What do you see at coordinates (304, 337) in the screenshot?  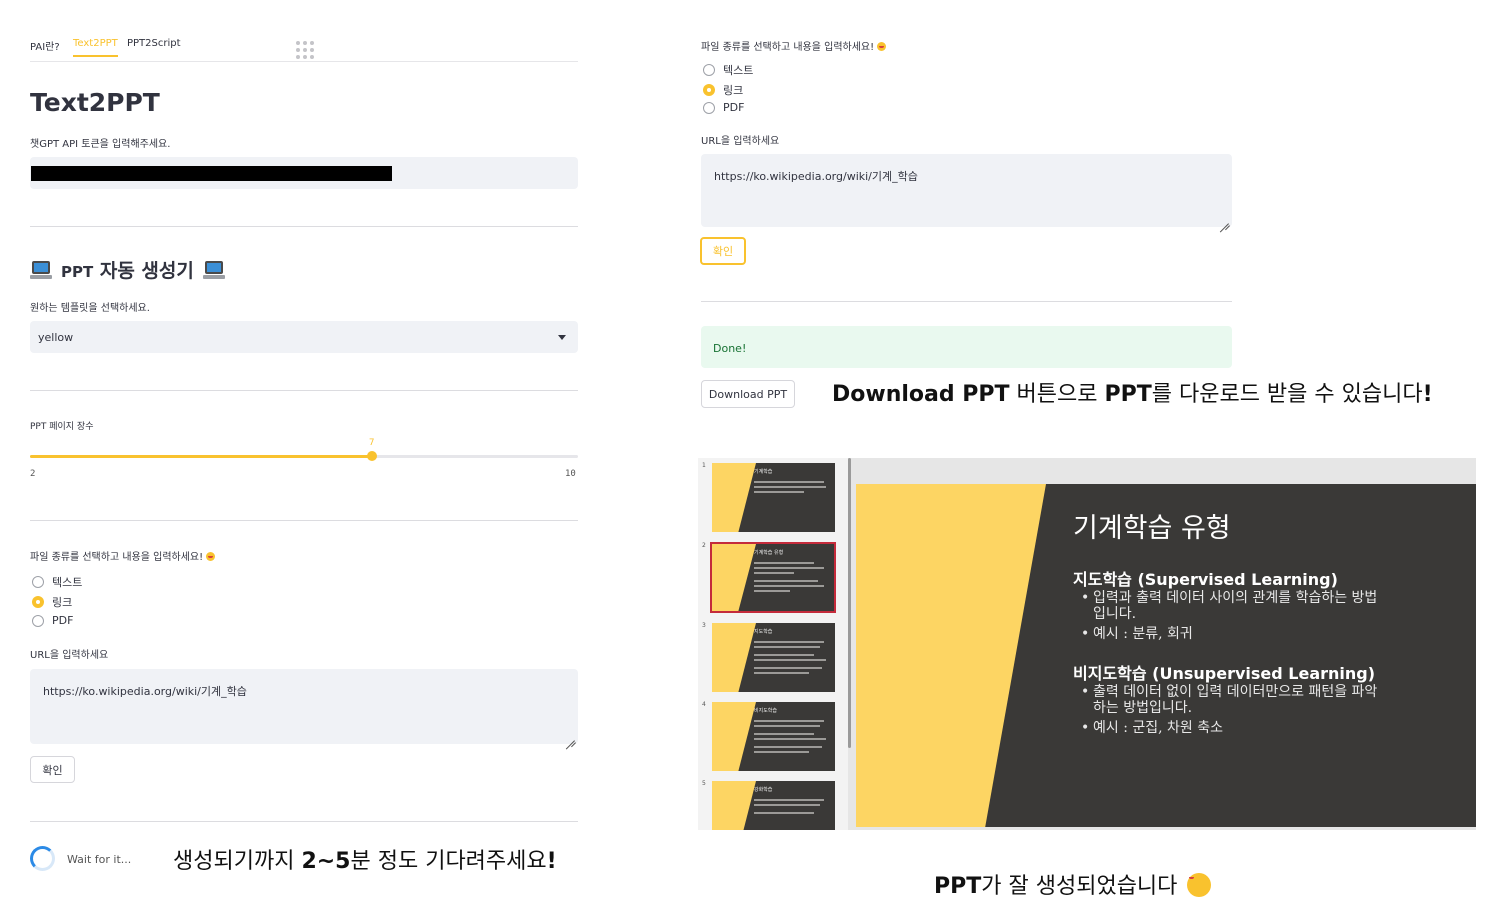 I see `template-select: yellow` at bounding box center [304, 337].